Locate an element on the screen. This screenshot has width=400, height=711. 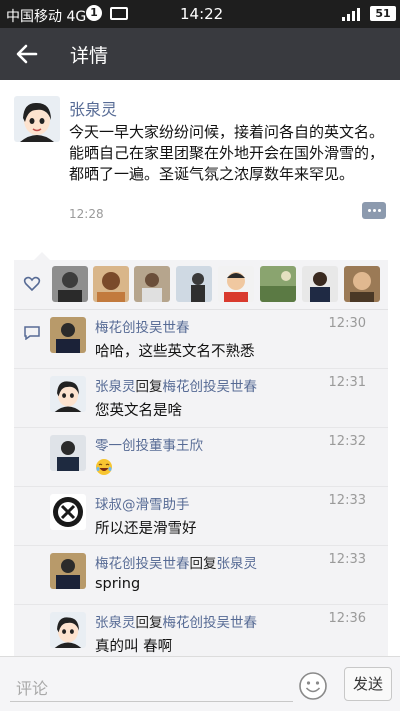
comment-item: 梅花创投吴世春回复张泉灵 12:33 spring is located at coordinates (201, 575).